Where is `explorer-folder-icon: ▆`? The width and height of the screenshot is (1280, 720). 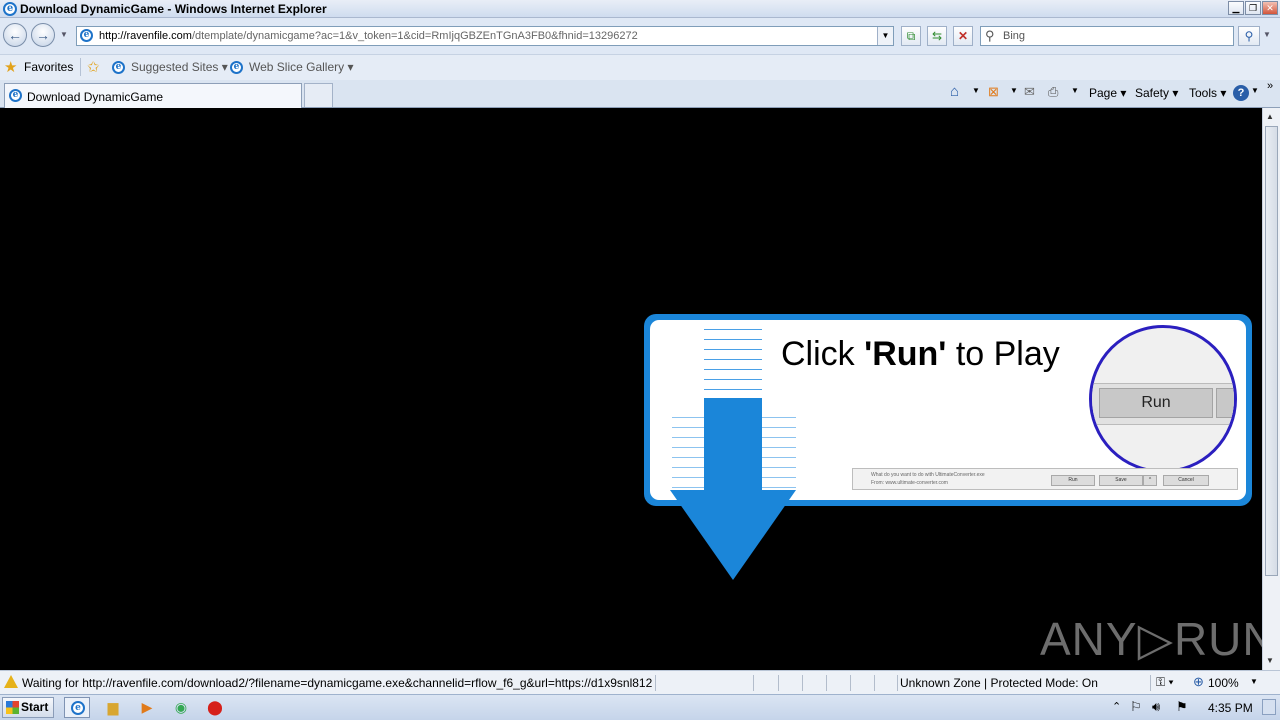 explorer-folder-icon: ▆ is located at coordinates (113, 707).